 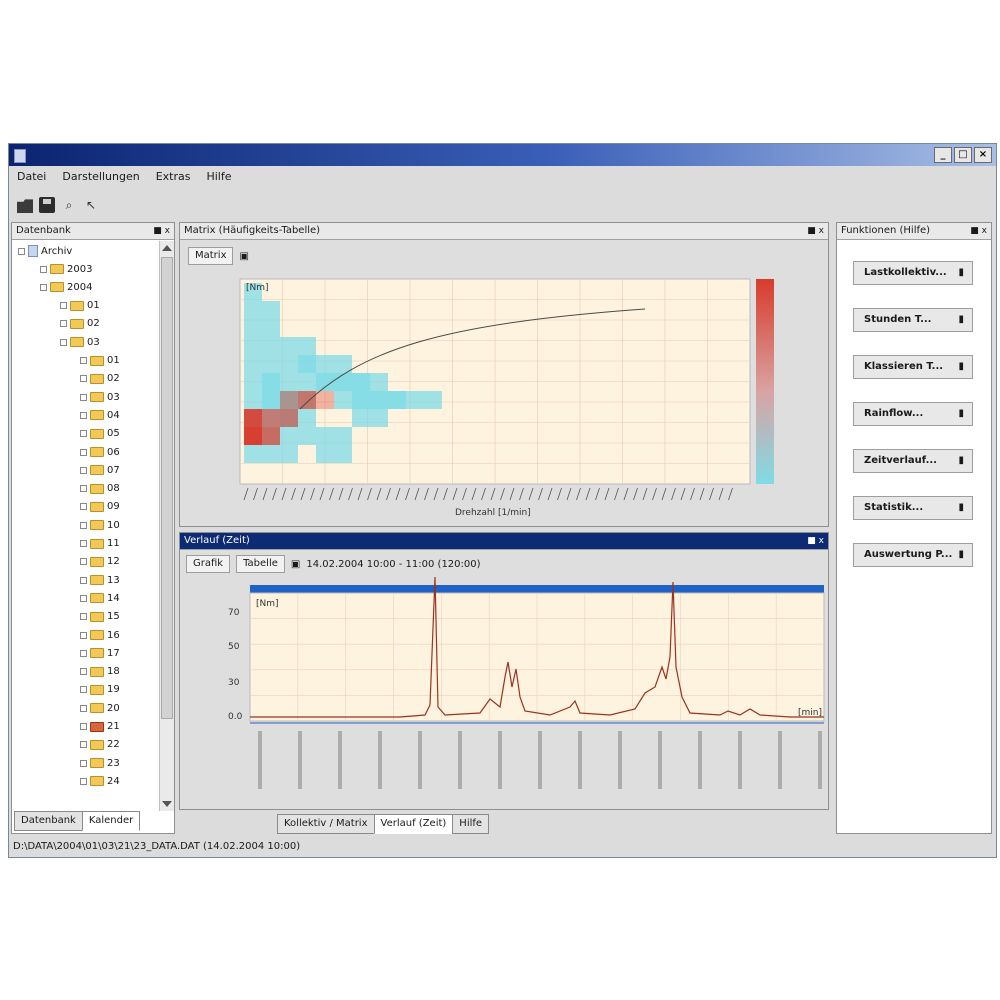 What do you see at coordinates (211, 256) in the screenshot?
I see `matrix-tab: Matrix` at bounding box center [211, 256].